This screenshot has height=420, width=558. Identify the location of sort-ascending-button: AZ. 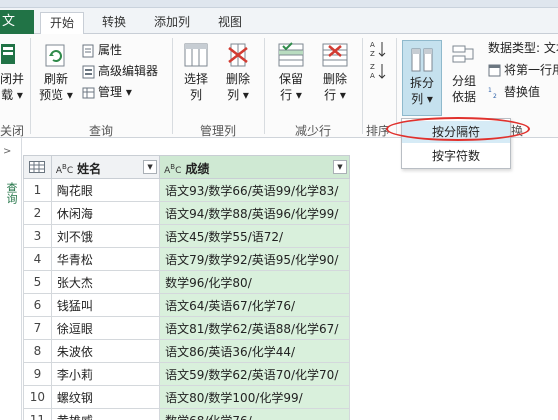
(378, 51).